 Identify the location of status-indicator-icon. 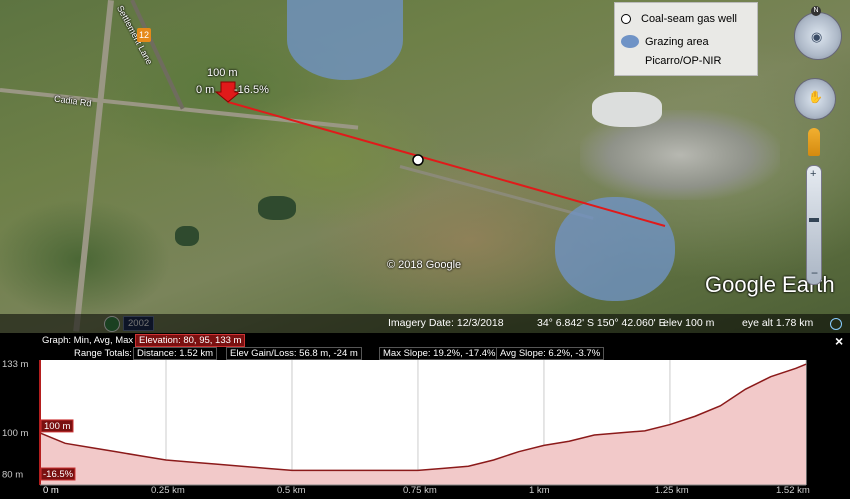
(836, 324).